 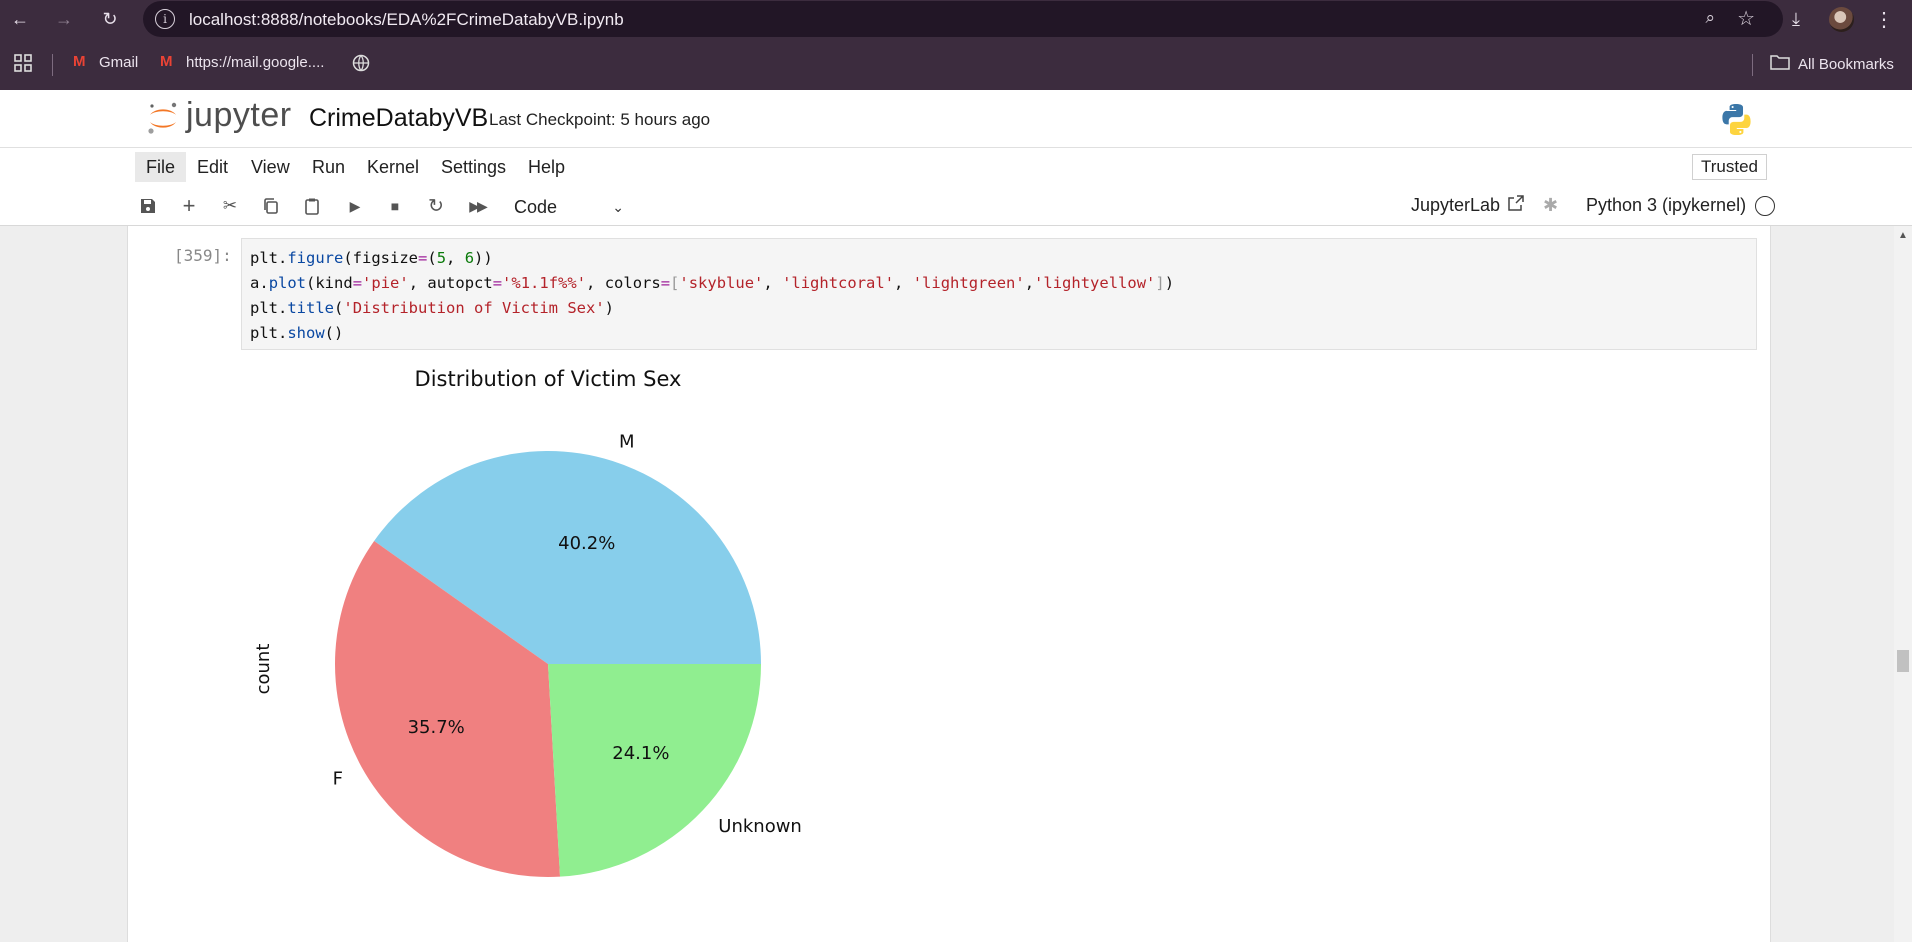 What do you see at coordinates (1666, 205) in the screenshot?
I see `kernel-name: Python 3 (ipykernel)` at bounding box center [1666, 205].